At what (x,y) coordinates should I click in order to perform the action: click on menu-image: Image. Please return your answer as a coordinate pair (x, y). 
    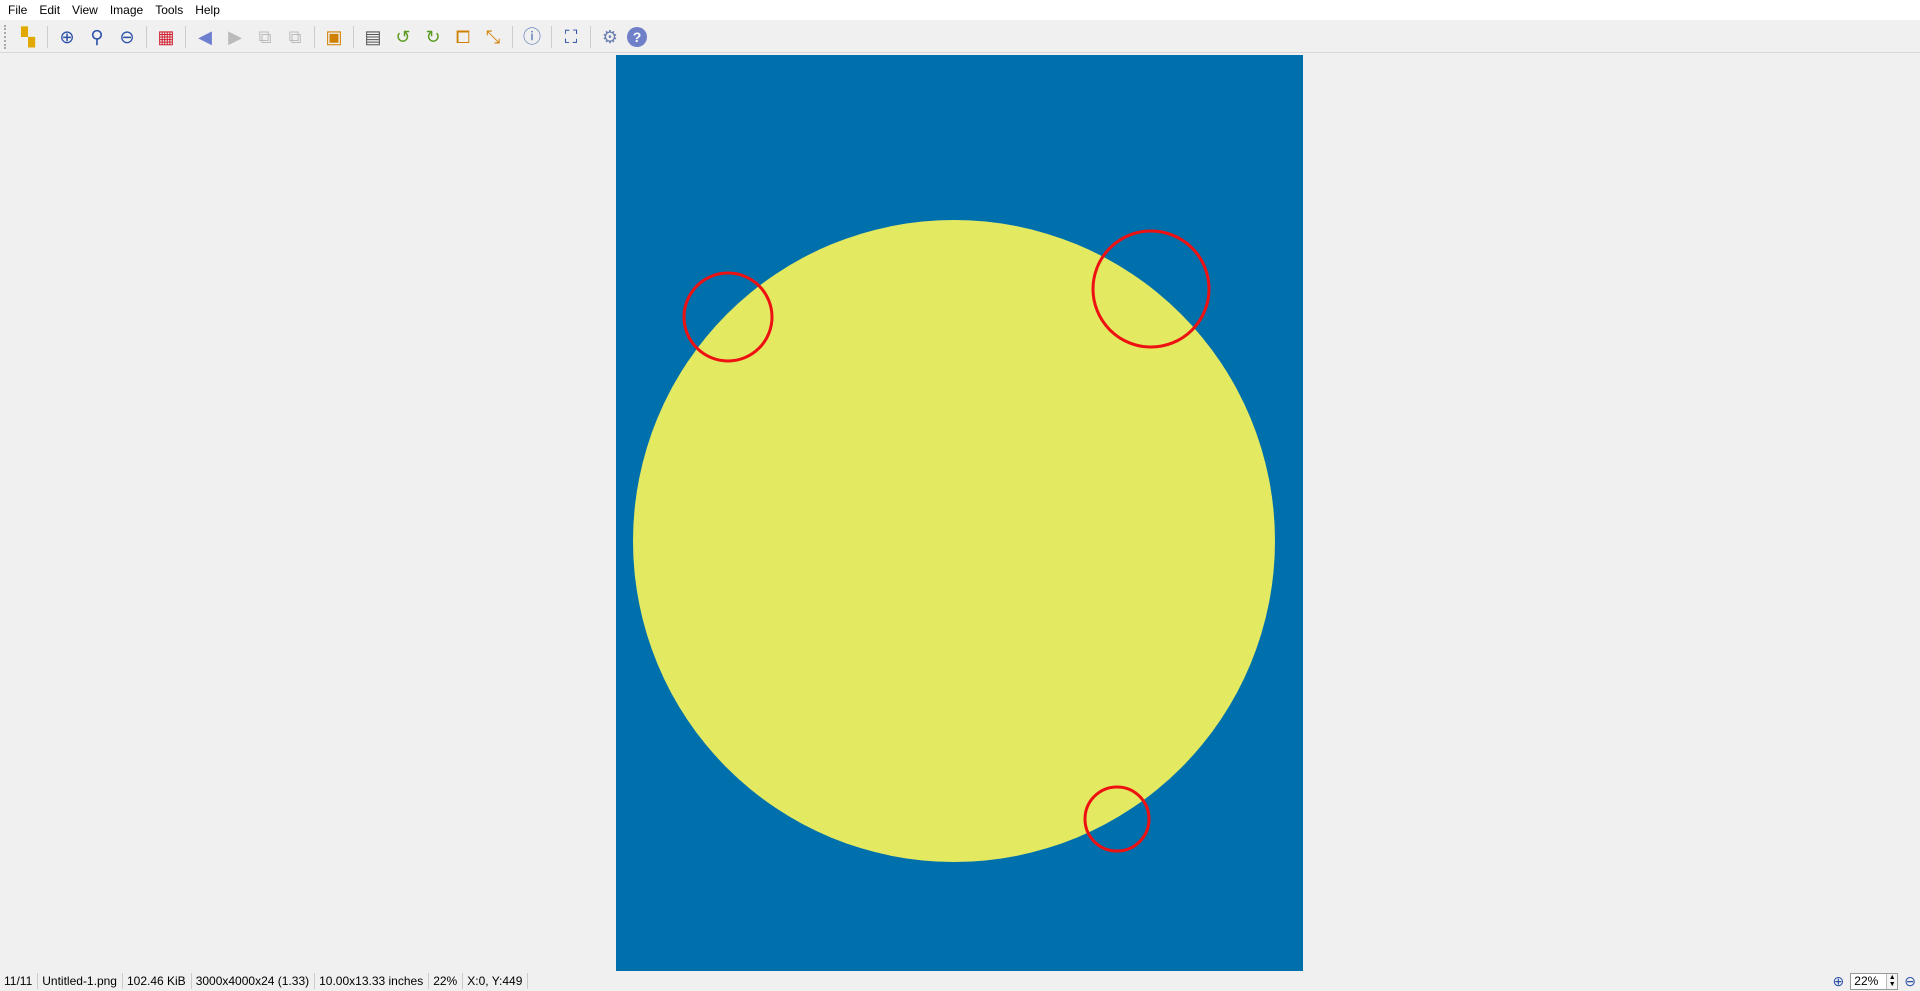
    Looking at the image, I should click on (128, 10).